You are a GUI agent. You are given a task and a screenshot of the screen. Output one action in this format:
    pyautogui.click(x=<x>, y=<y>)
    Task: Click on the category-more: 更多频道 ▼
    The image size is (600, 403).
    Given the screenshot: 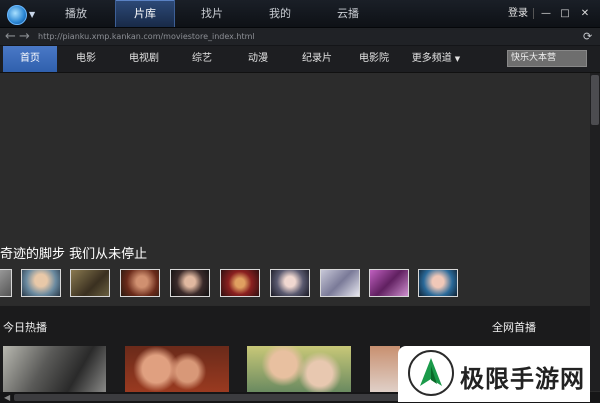 What is the action you would take?
    pyautogui.click(x=436, y=59)
    